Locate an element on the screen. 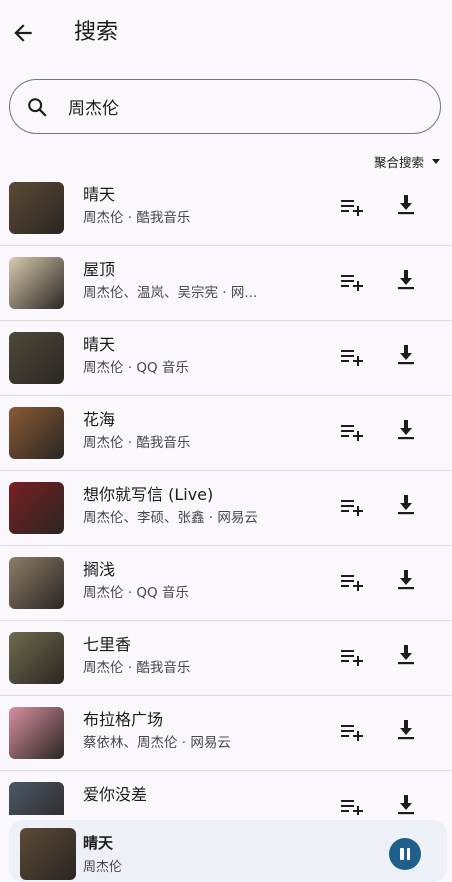 This screenshot has height=882, width=452. song-row: 爱你没差 is located at coordinates (226, 792).